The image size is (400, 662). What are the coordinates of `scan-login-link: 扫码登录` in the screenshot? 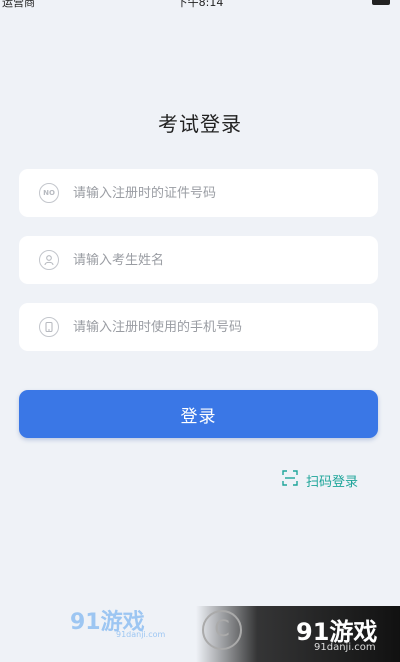 It's located at (320, 480).